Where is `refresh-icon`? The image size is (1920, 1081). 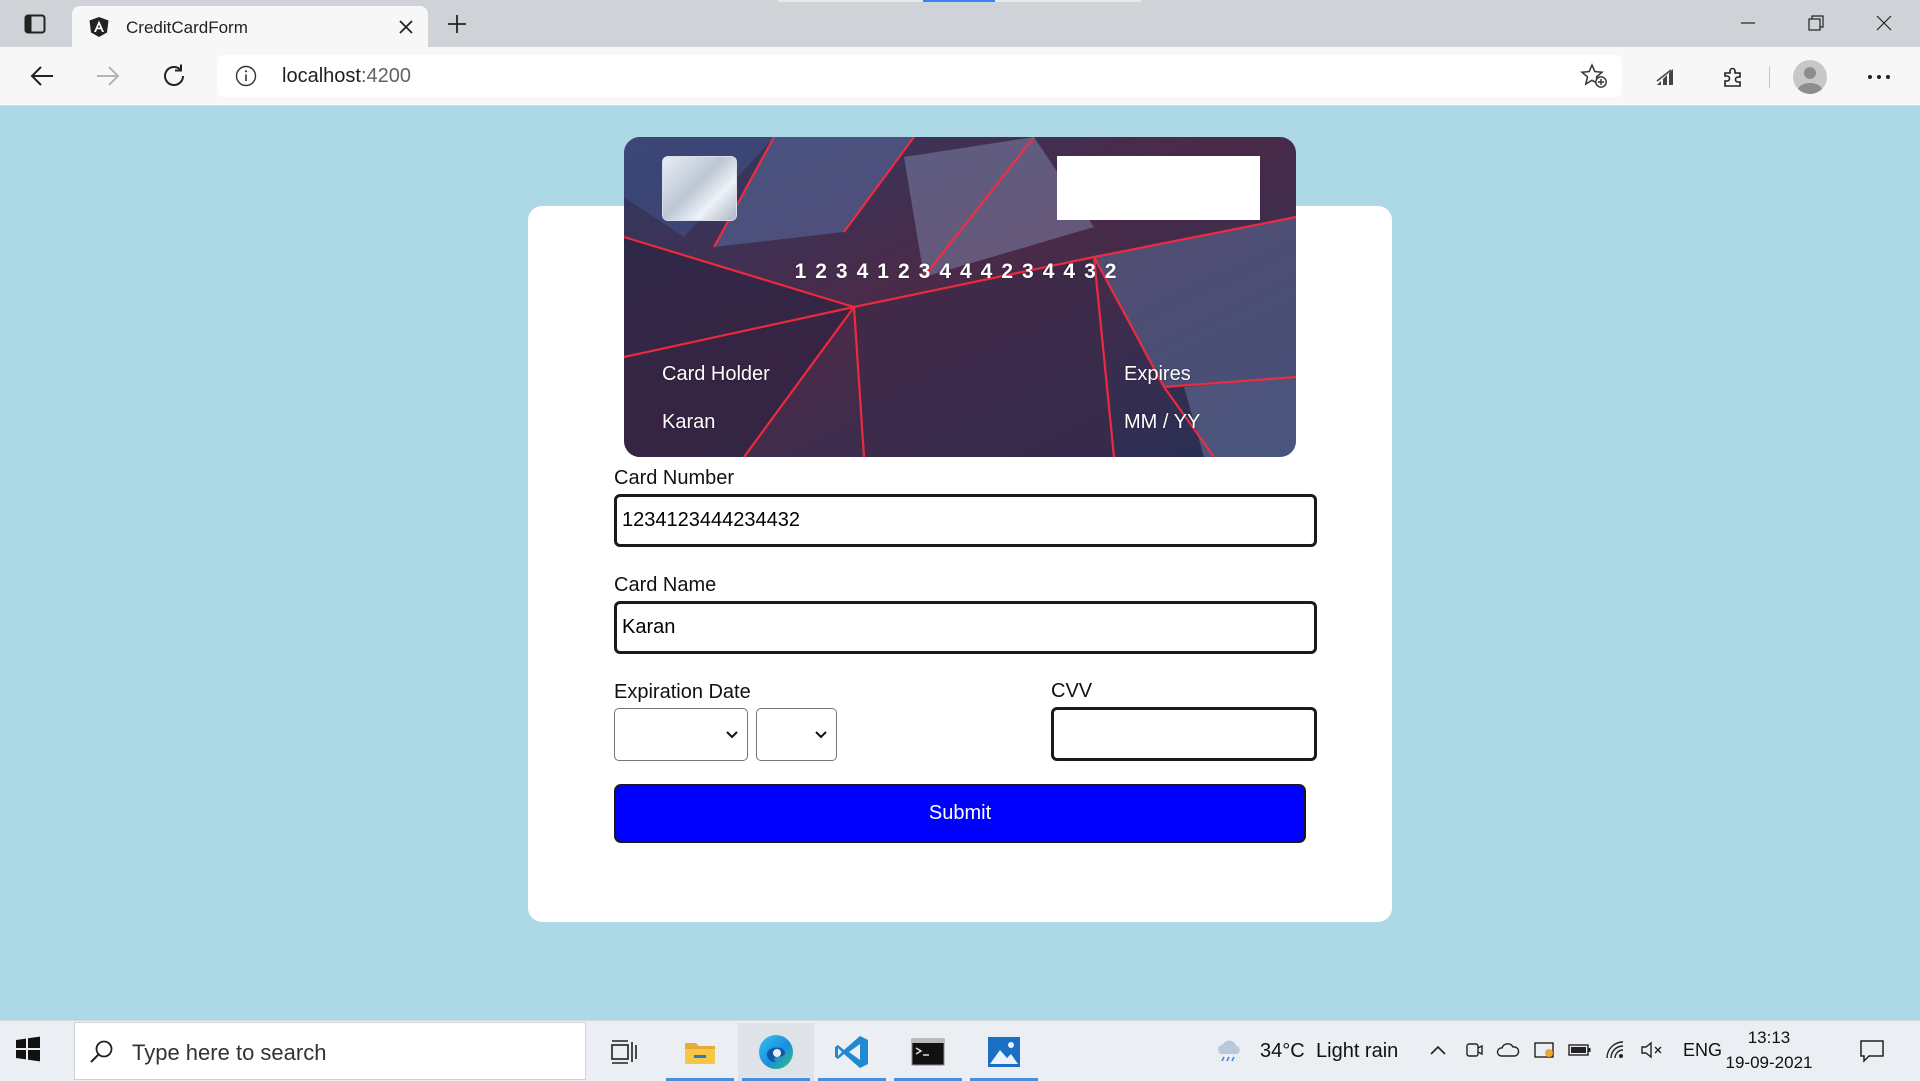 refresh-icon is located at coordinates (174, 75).